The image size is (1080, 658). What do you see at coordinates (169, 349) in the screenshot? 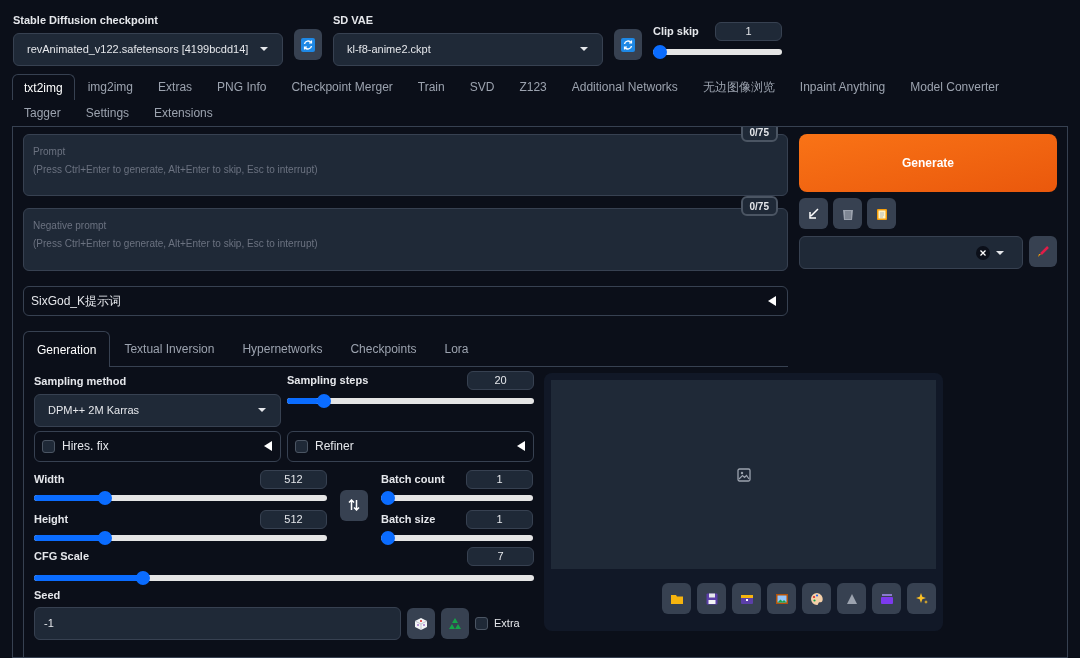
I see `tab: Textual Inversion` at bounding box center [169, 349].